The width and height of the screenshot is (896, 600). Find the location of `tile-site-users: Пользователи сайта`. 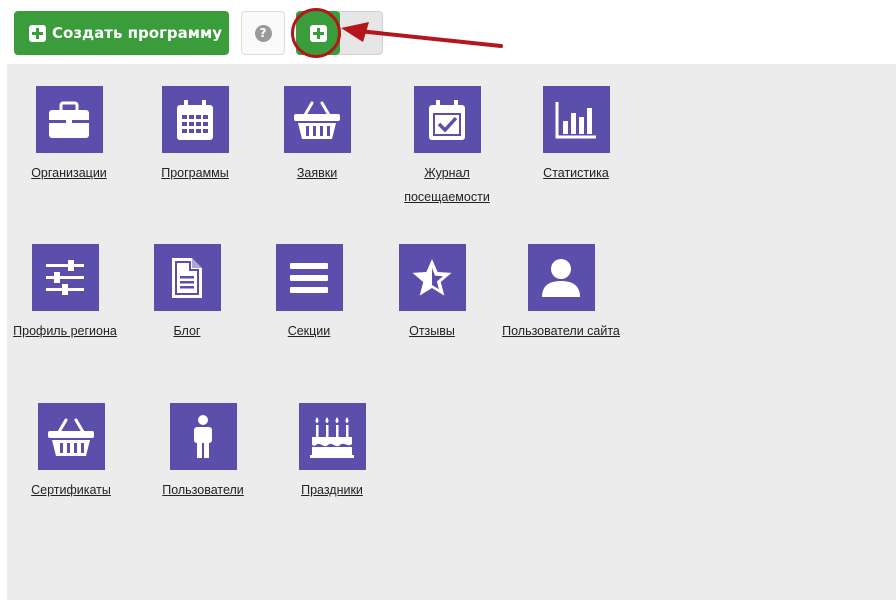

tile-site-users: Пользователи сайта is located at coordinates (561, 293).